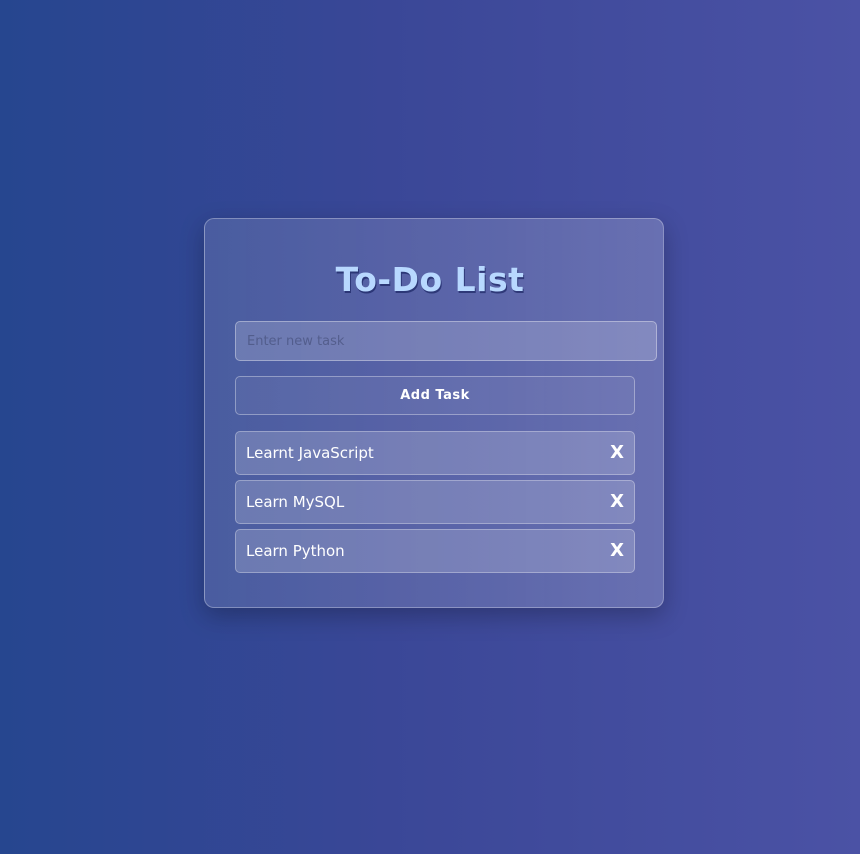  I want to click on page-title: To-Do List, so click(430, 279).